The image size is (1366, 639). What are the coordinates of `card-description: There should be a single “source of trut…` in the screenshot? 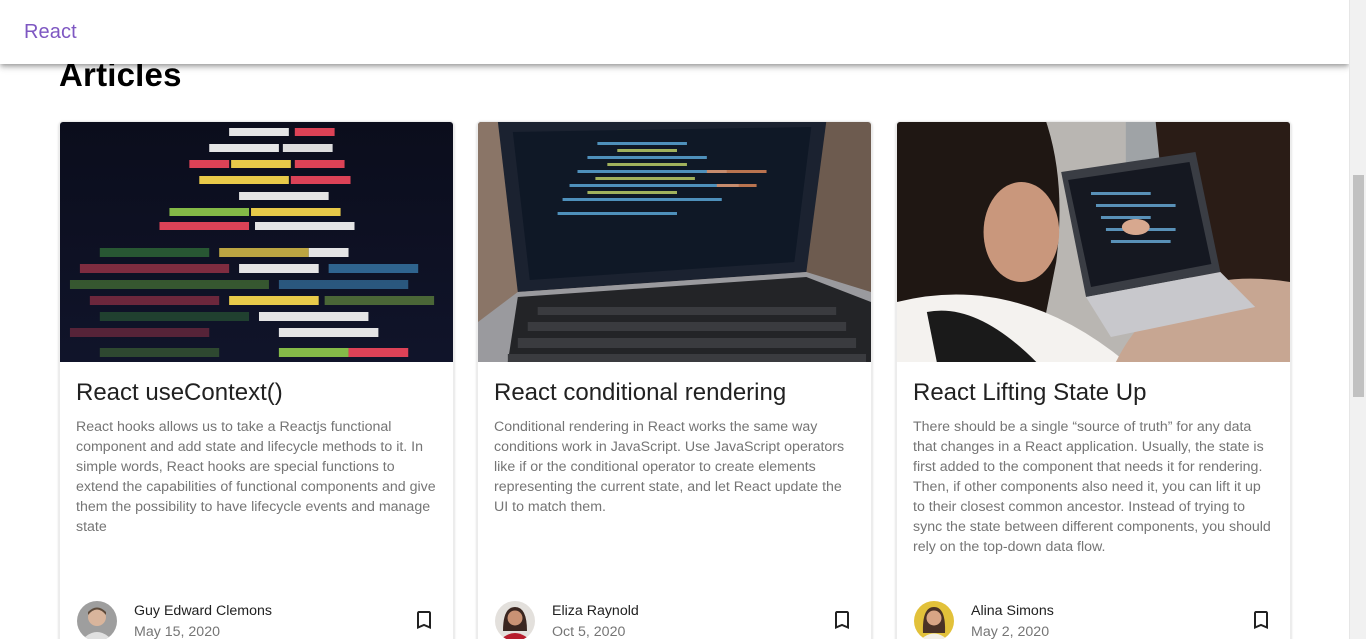 It's located at (1092, 487).